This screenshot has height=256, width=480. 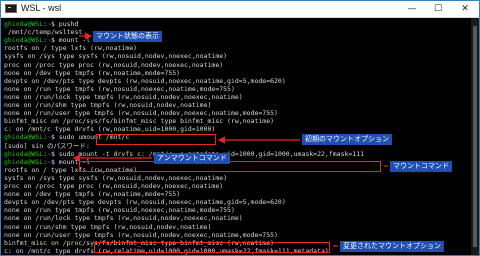 I want to click on maximize-icon: ☐, so click(x=438, y=9).